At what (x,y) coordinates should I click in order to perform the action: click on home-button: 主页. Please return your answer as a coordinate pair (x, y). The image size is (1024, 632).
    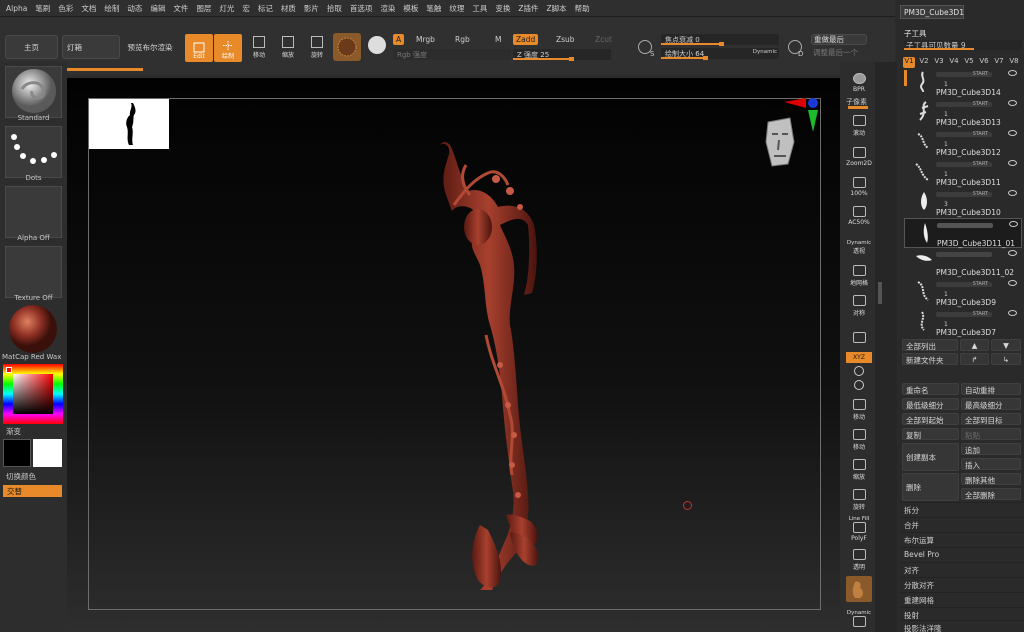
    Looking at the image, I should click on (31, 47).